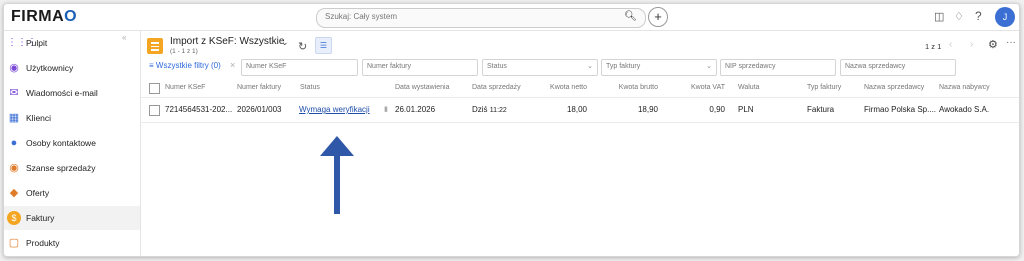  I want to click on add-new-button: +, so click(658, 17).